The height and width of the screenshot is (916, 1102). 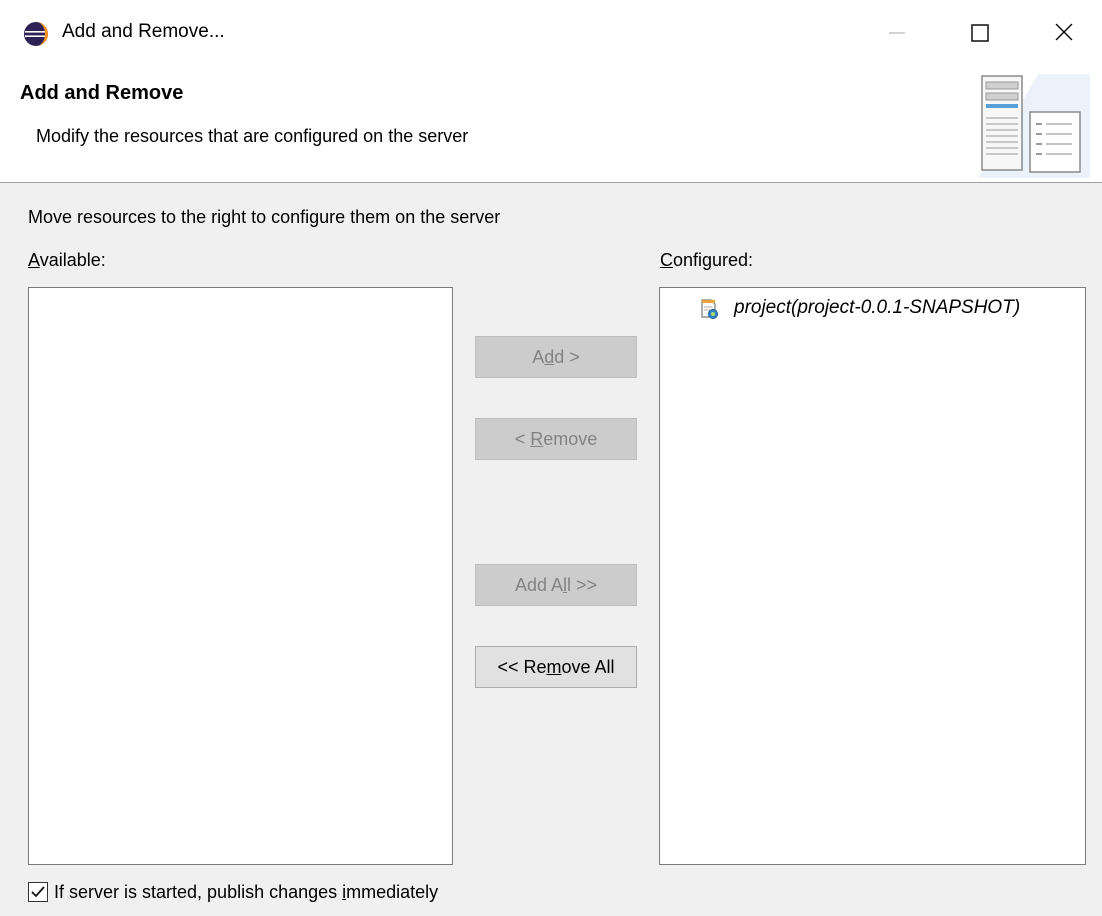 I want to click on available-label: Available:, so click(x=67, y=260).